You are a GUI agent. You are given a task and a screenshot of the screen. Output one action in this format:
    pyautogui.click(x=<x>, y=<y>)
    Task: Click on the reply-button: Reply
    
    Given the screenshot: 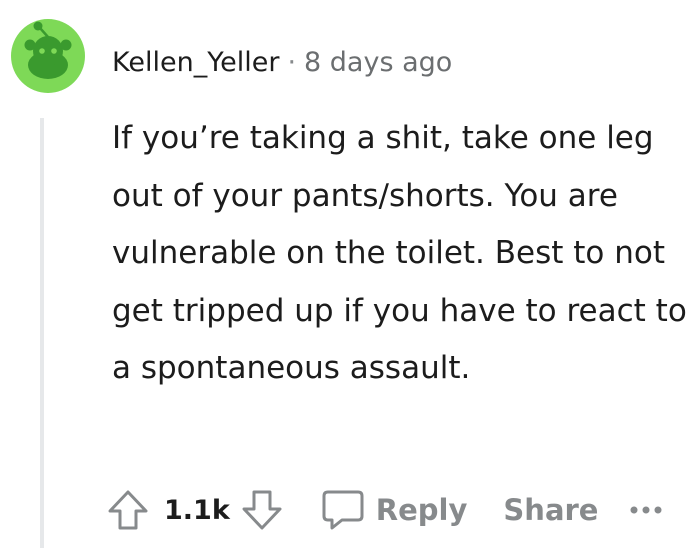 What is the action you would take?
    pyautogui.click(x=393, y=510)
    